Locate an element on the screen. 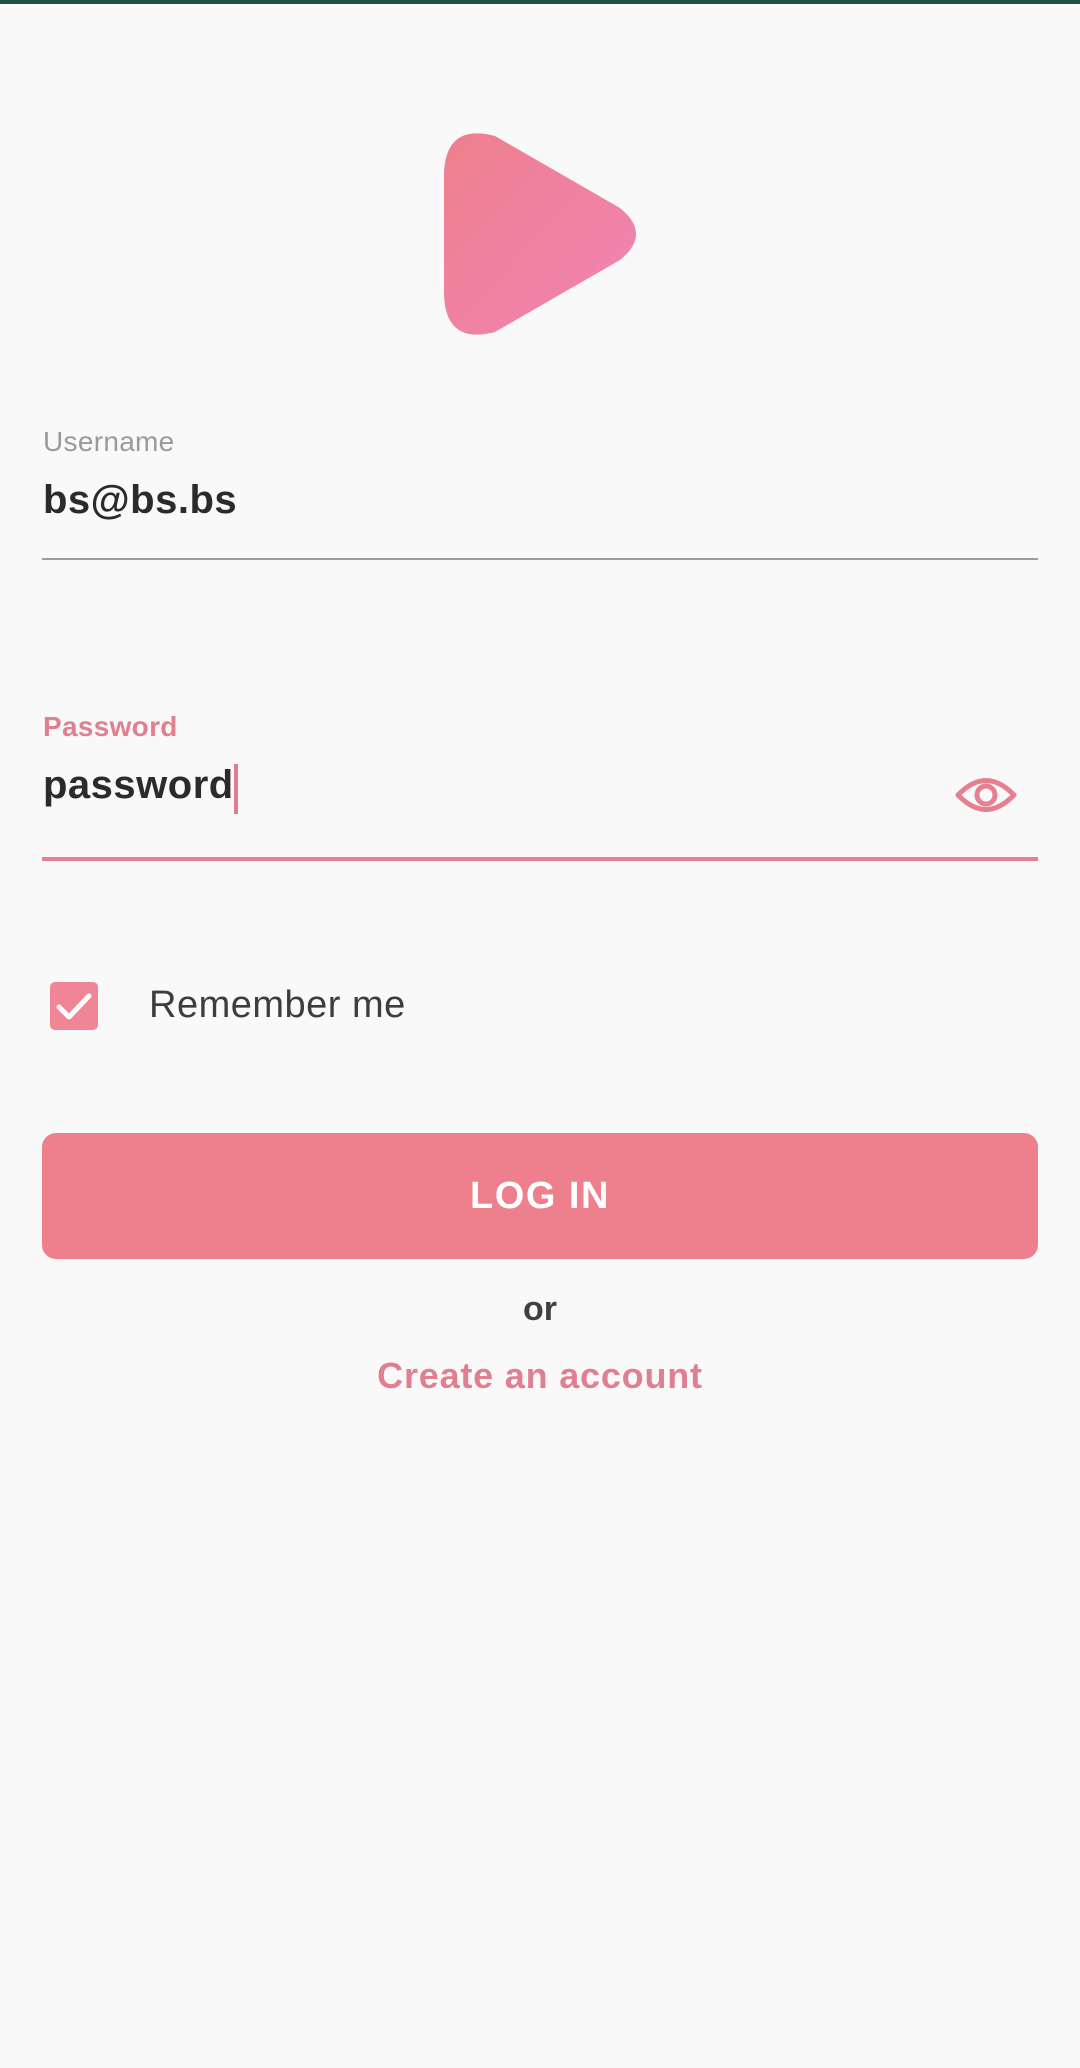 This screenshot has width=1080, height=2068. password-underline is located at coordinates (540, 859).